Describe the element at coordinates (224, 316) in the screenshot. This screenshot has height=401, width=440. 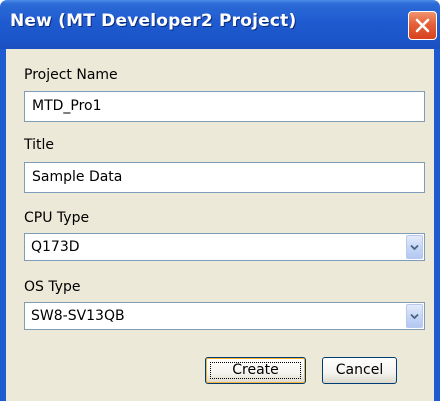
I see `os-type-select: SW8-SV13QB` at that location.